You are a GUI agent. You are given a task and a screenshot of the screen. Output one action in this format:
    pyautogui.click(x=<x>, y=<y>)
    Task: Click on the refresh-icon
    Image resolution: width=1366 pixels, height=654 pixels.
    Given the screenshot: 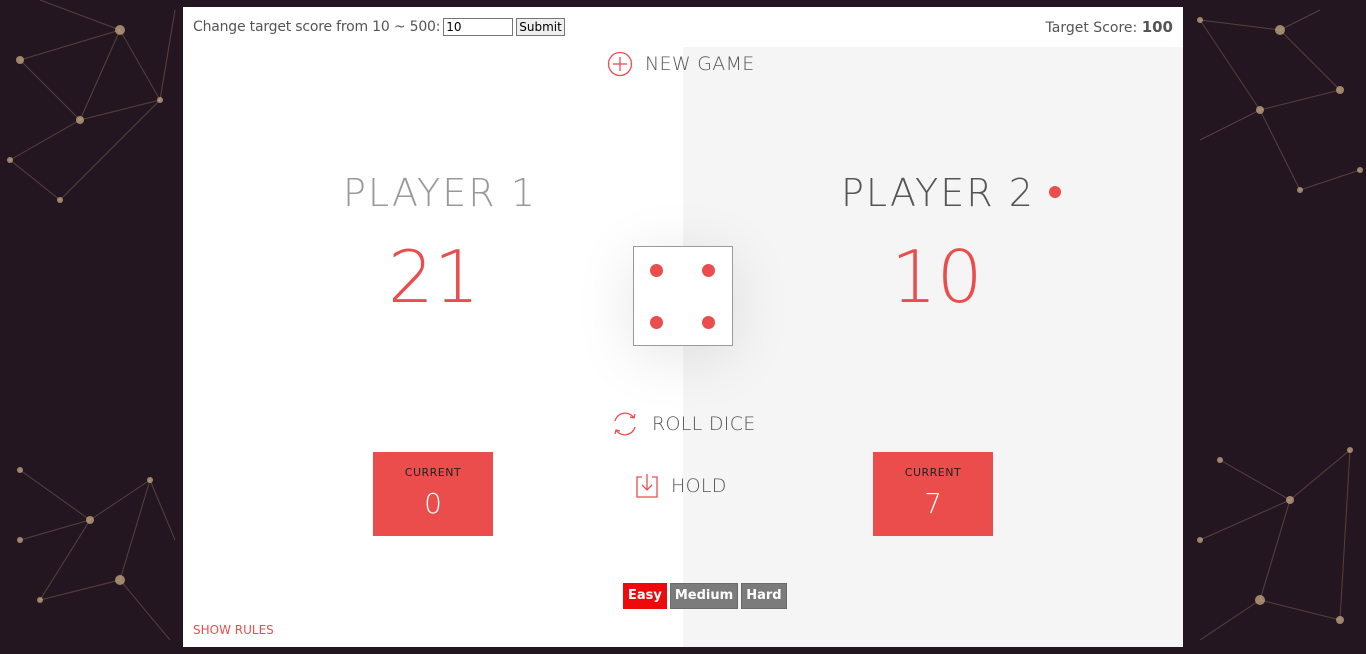 What is the action you would take?
    pyautogui.click(x=625, y=424)
    